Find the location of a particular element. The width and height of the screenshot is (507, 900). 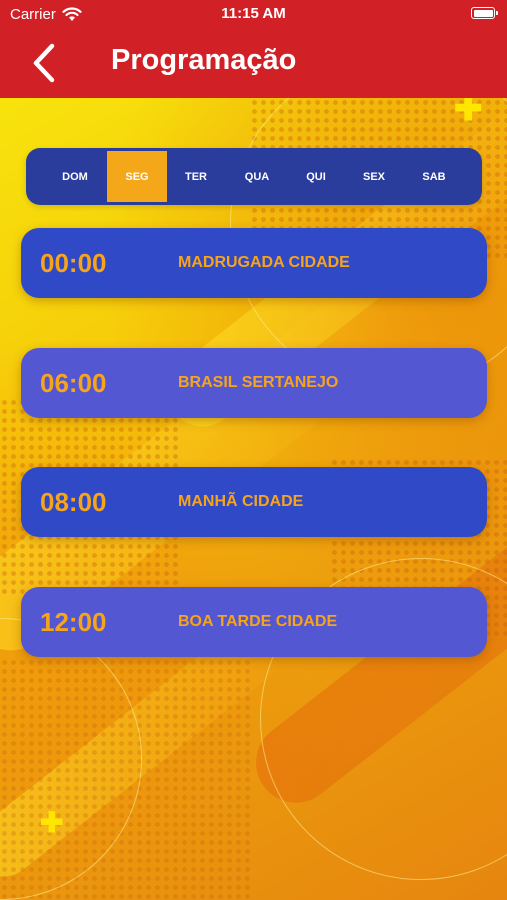

program-name: BOA TARDE CIDADE is located at coordinates (258, 621).